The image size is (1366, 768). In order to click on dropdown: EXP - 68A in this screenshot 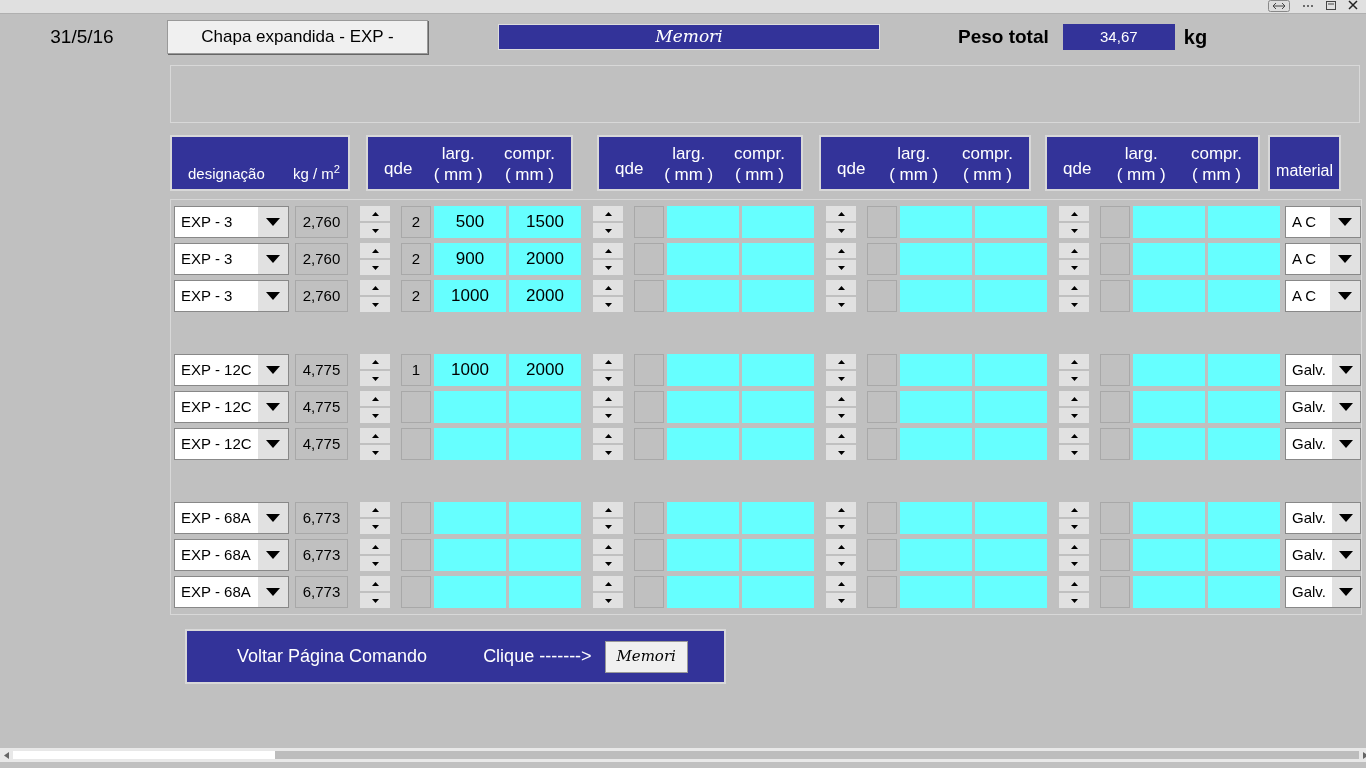, I will do `click(231, 592)`.